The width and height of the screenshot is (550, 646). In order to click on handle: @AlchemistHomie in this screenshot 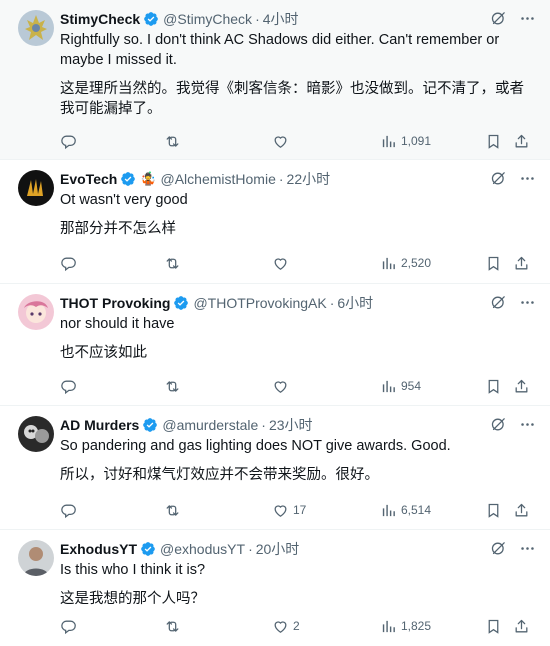, I will do `click(218, 179)`.